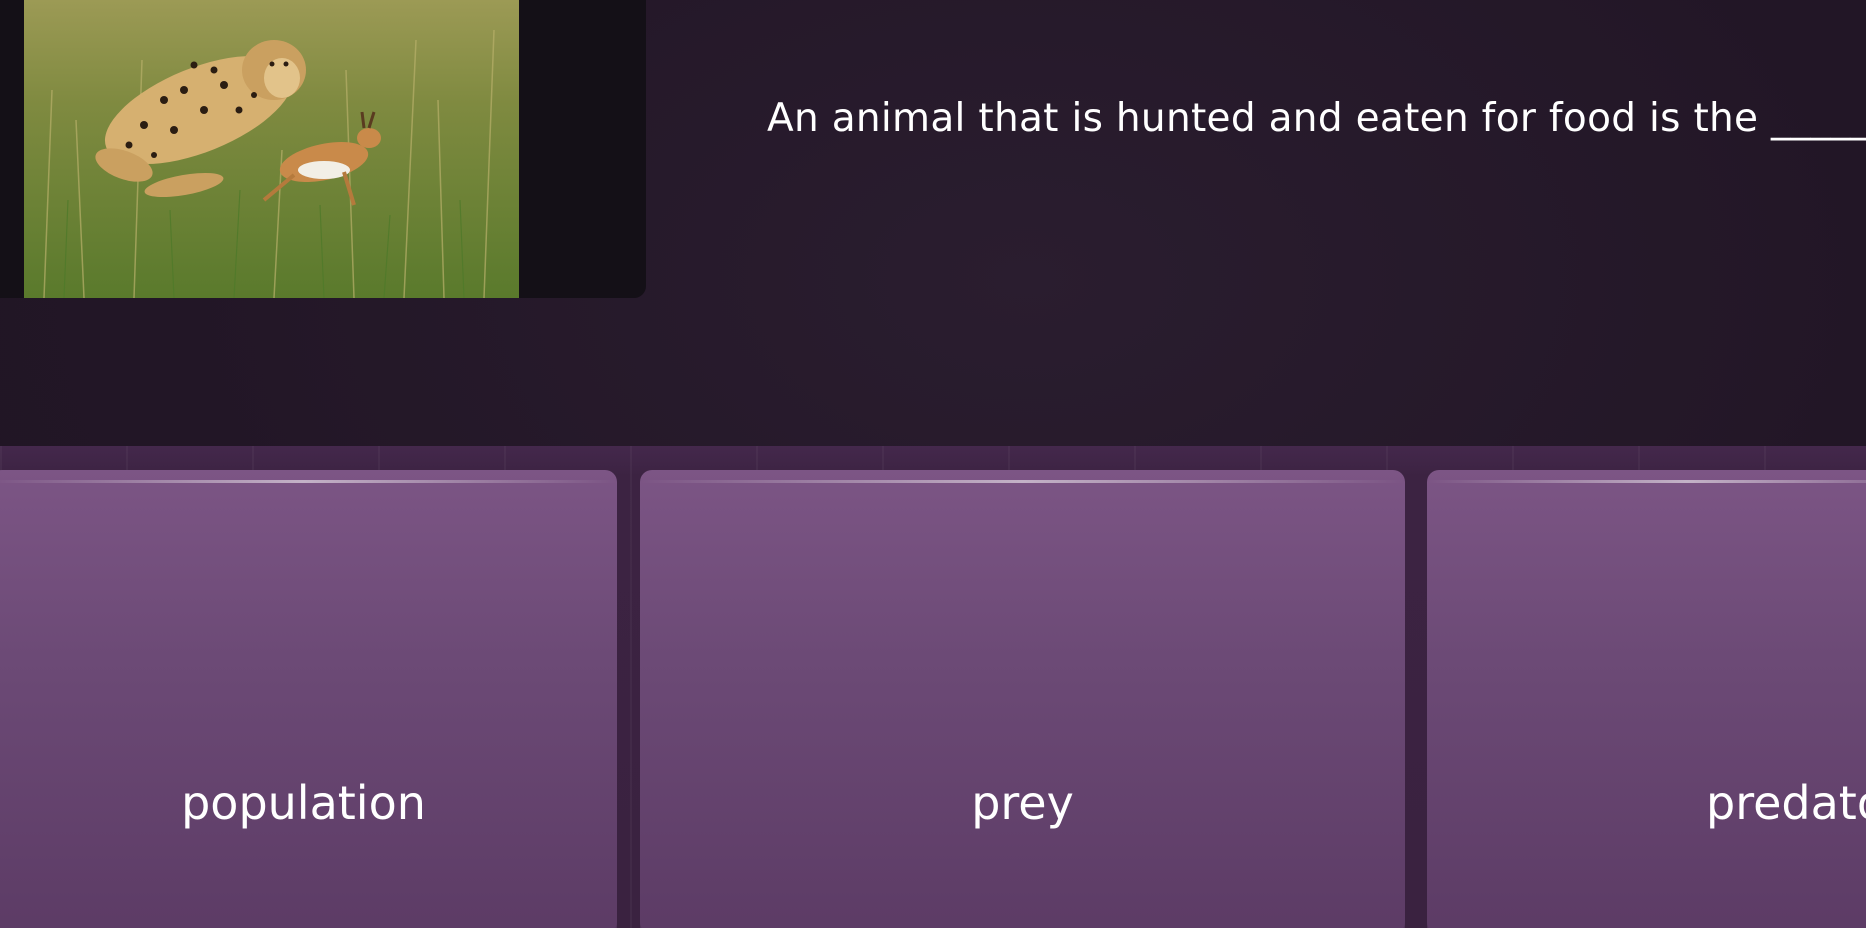 The width and height of the screenshot is (1866, 928). What do you see at coordinates (303, 803) in the screenshot?
I see `option-label: population` at bounding box center [303, 803].